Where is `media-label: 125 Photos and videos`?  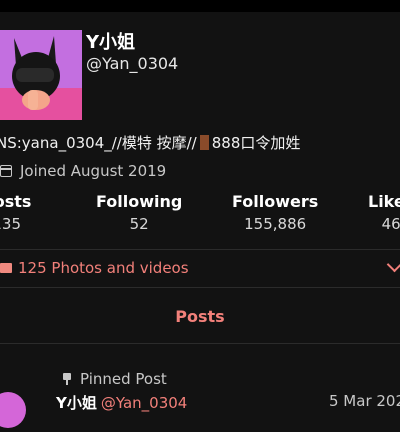
media-label: 125 Photos and videos is located at coordinates (103, 268).